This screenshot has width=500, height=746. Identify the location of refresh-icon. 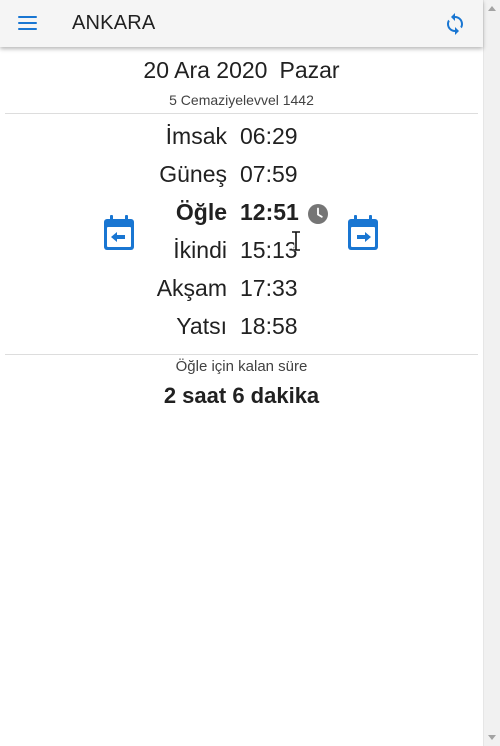
(455, 24).